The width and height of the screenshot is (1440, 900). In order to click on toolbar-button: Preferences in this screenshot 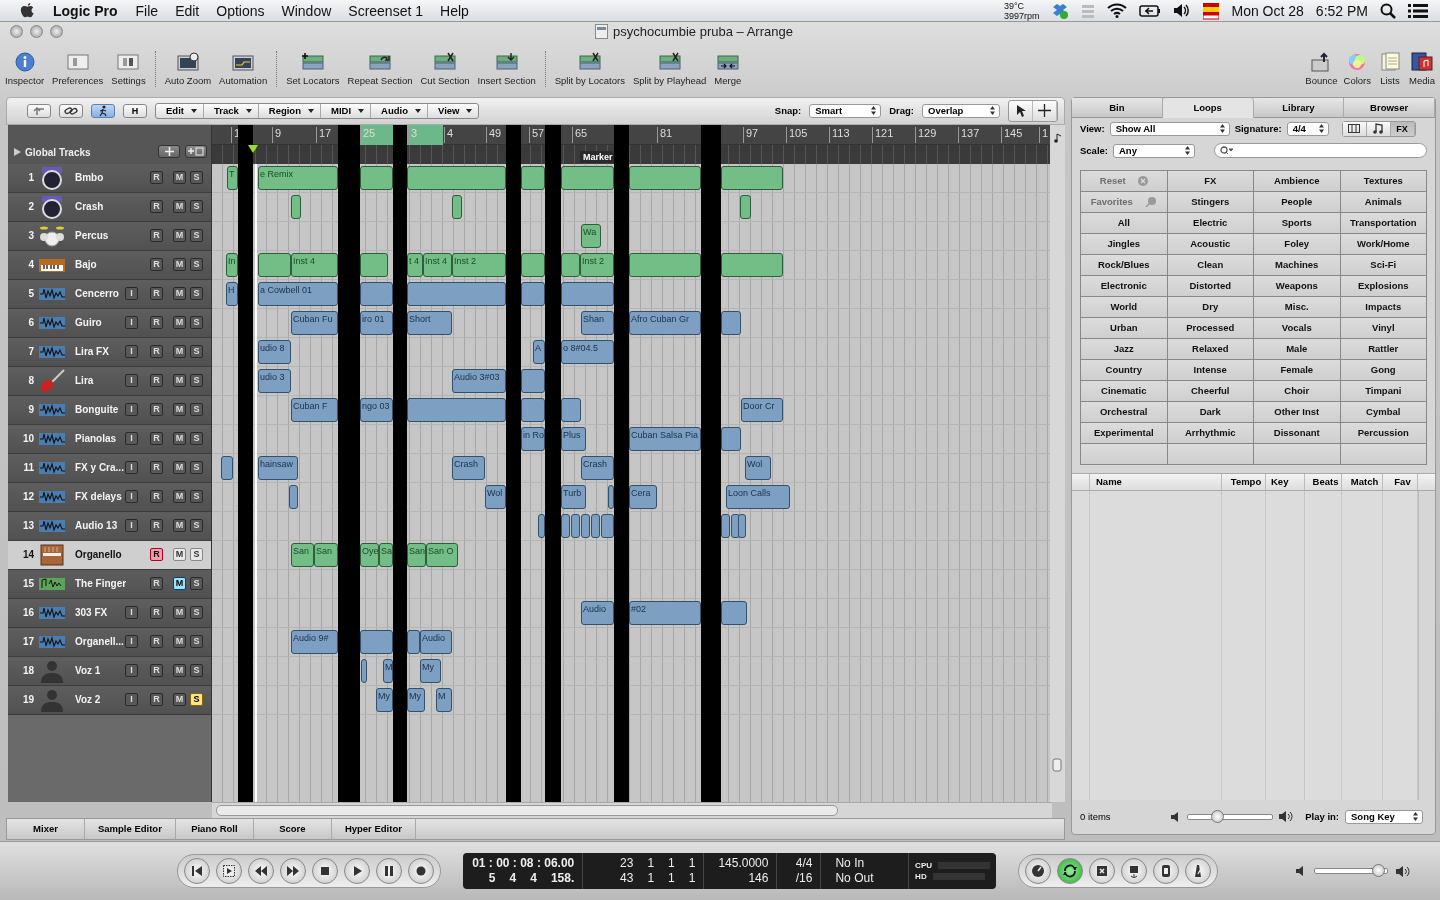, I will do `click(78, 69)`.